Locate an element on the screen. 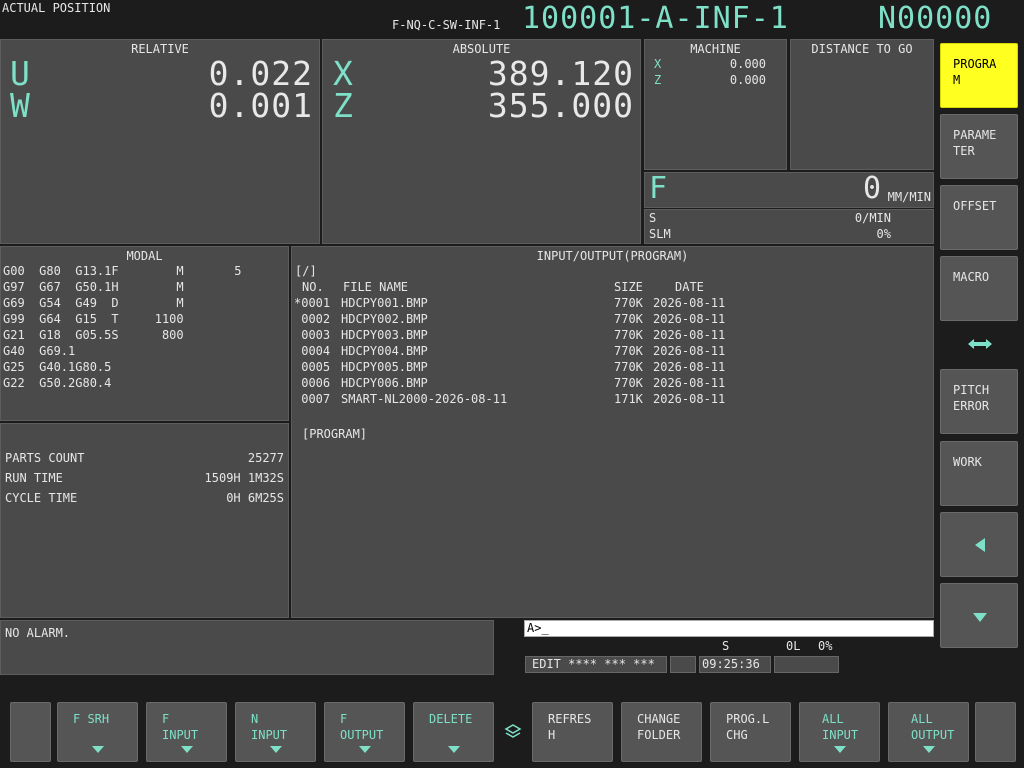  run-time-label: RUN TIME is located at coordinates (34, 478).